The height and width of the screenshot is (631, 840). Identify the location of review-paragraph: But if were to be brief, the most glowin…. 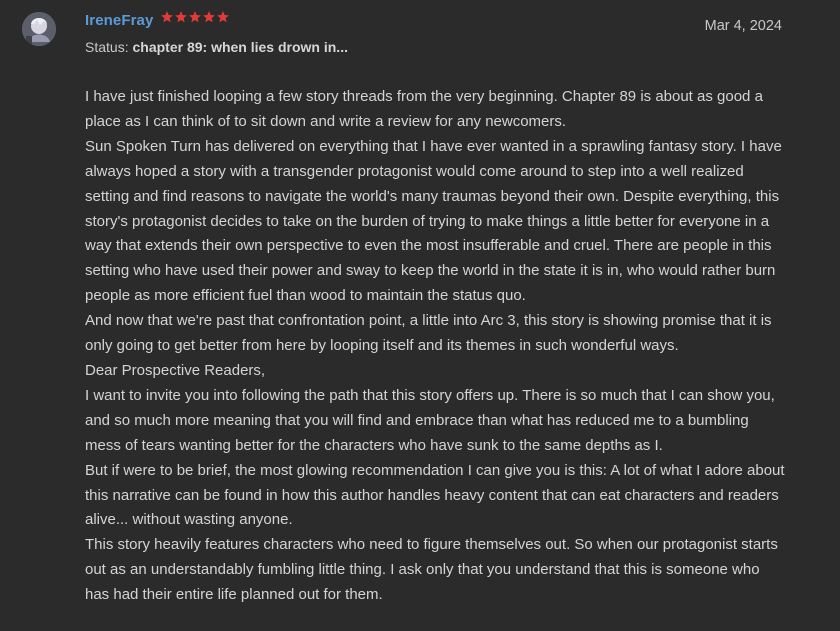
(435, 495).